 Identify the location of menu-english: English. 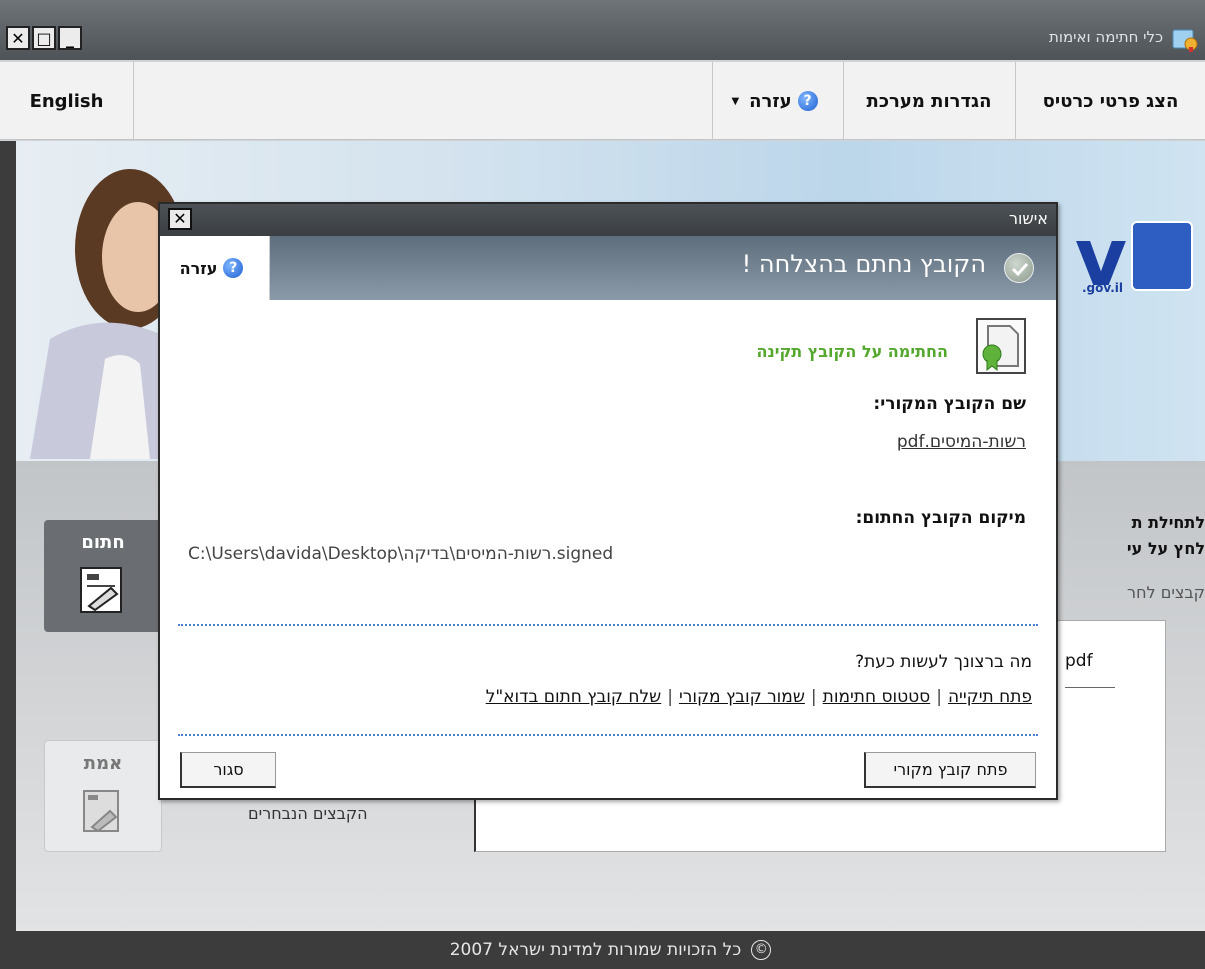
(67, 101).